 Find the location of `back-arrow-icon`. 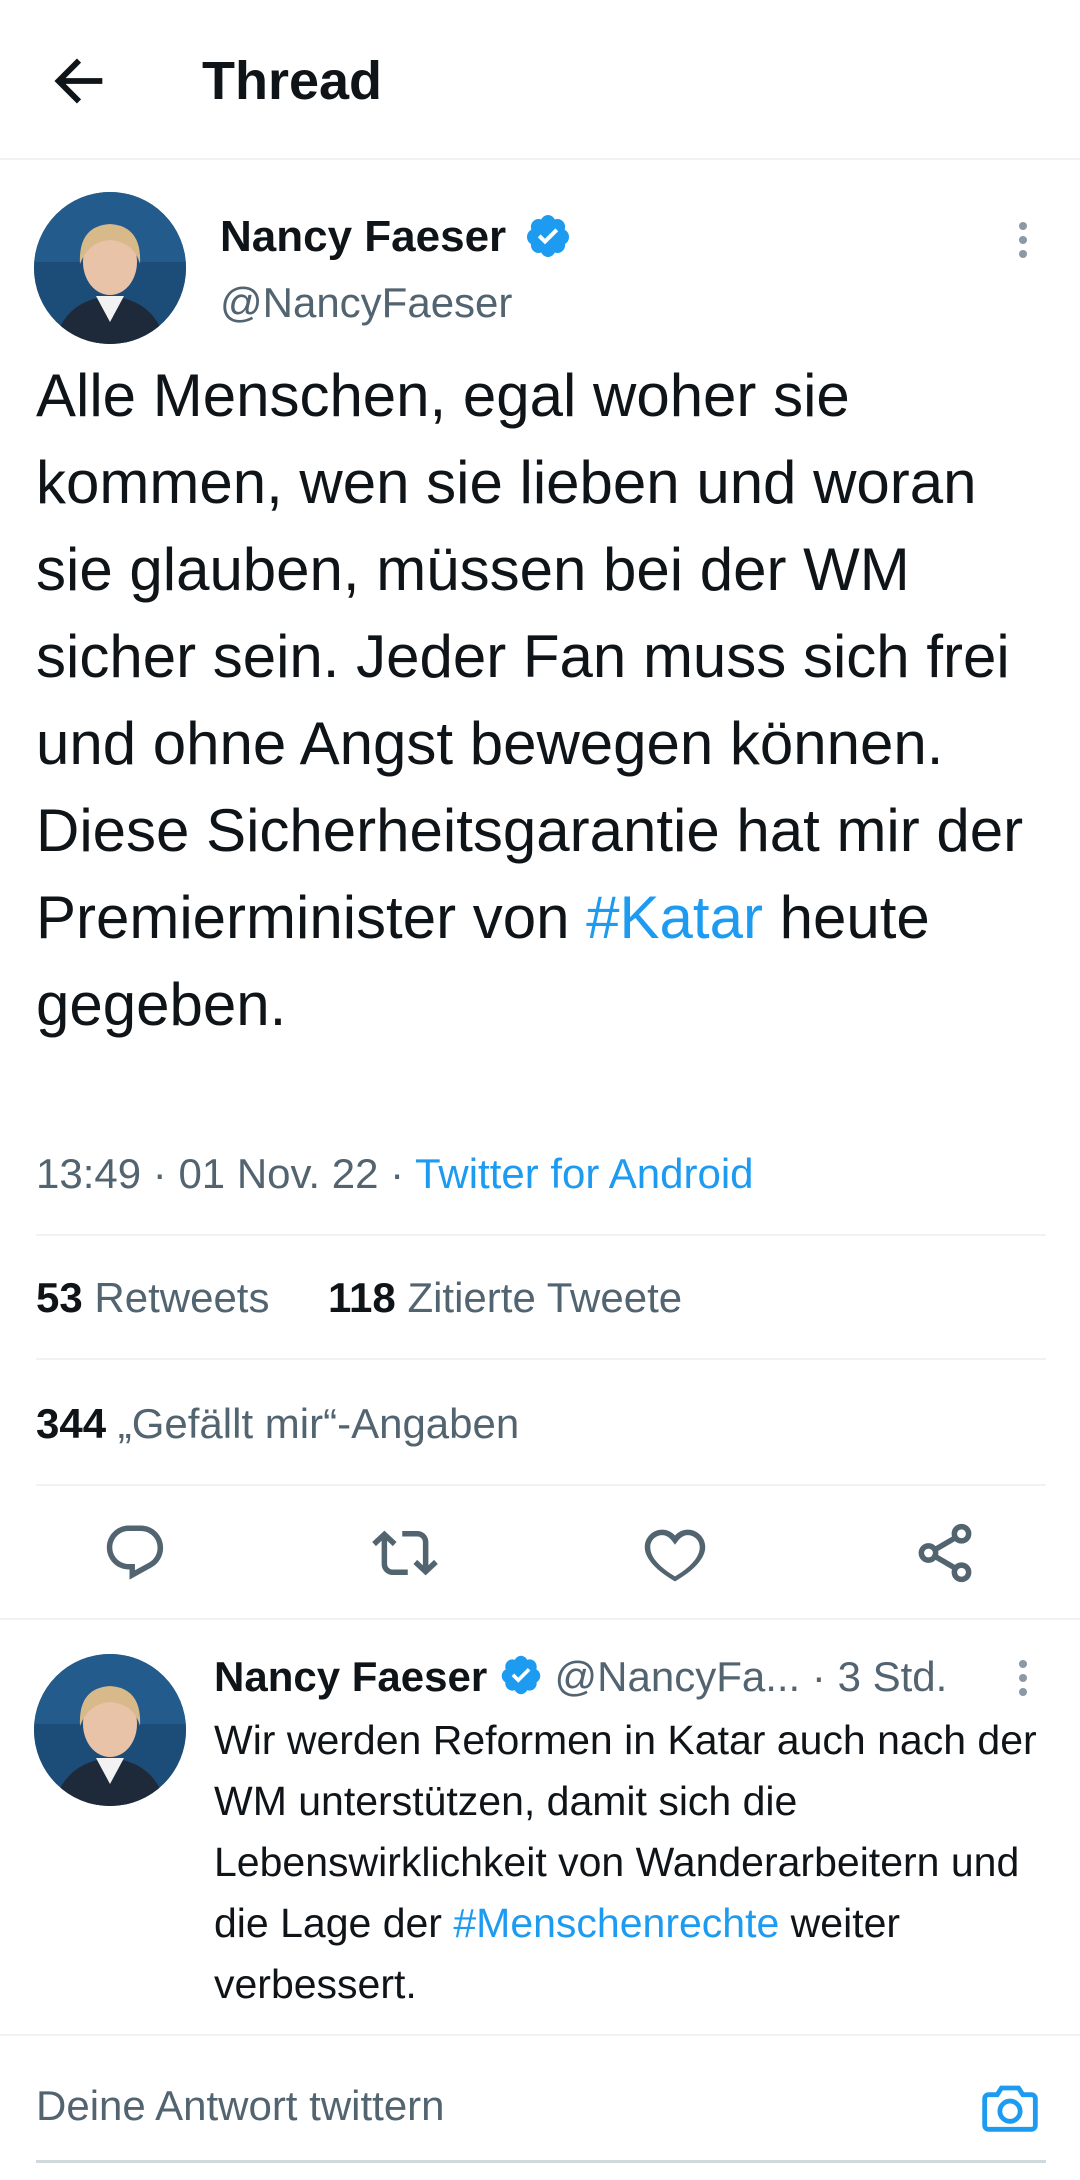

back-arrow-icon is located at coordinates (79, 81).